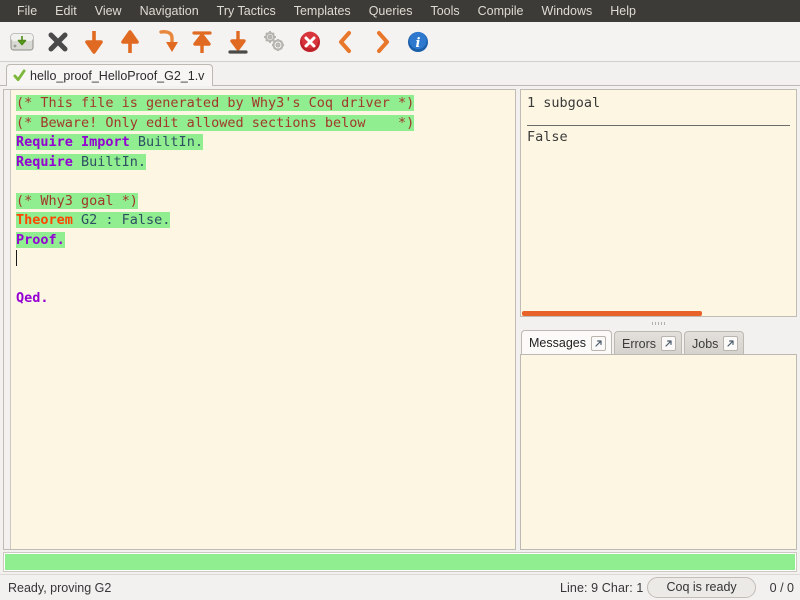  Describe the element at coordinates (658, 452) in the screenshot. I see `messages-body` at that location.